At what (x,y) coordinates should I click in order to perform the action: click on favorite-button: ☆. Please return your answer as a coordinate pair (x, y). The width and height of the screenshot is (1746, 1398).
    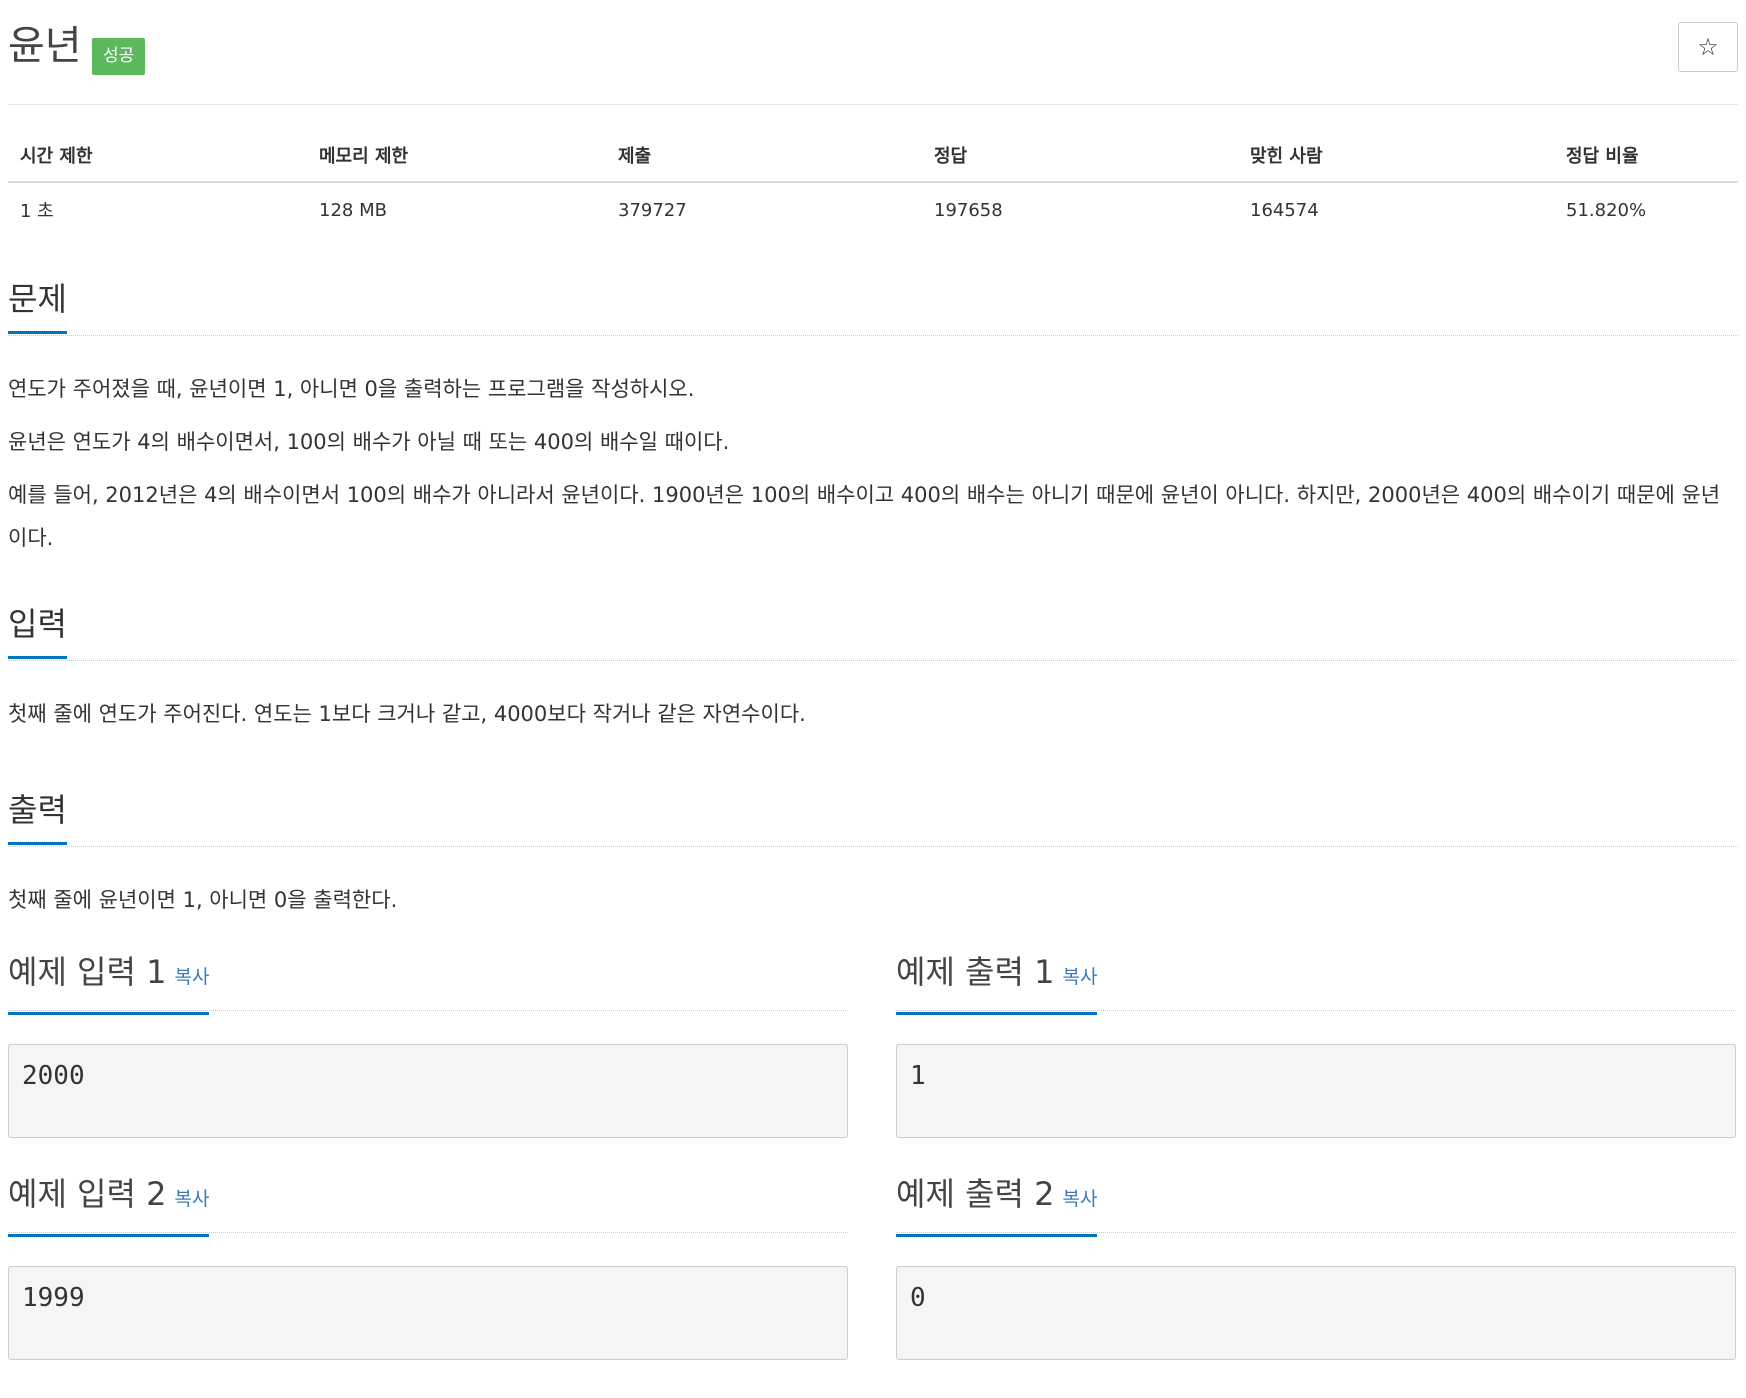
    Looking at the image, I should click on (1708, 47).